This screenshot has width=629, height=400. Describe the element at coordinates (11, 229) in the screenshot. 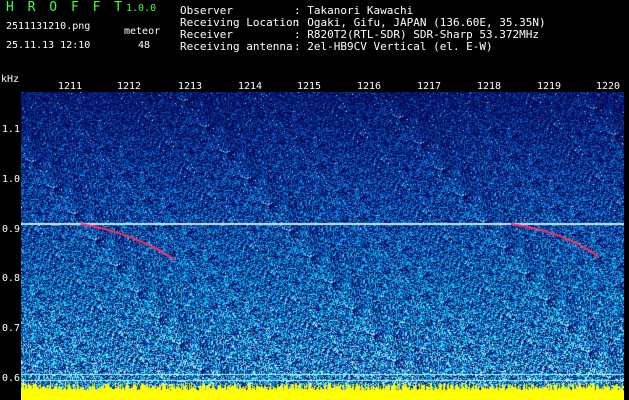

I see `y-tick-label: 0.9` at that location.